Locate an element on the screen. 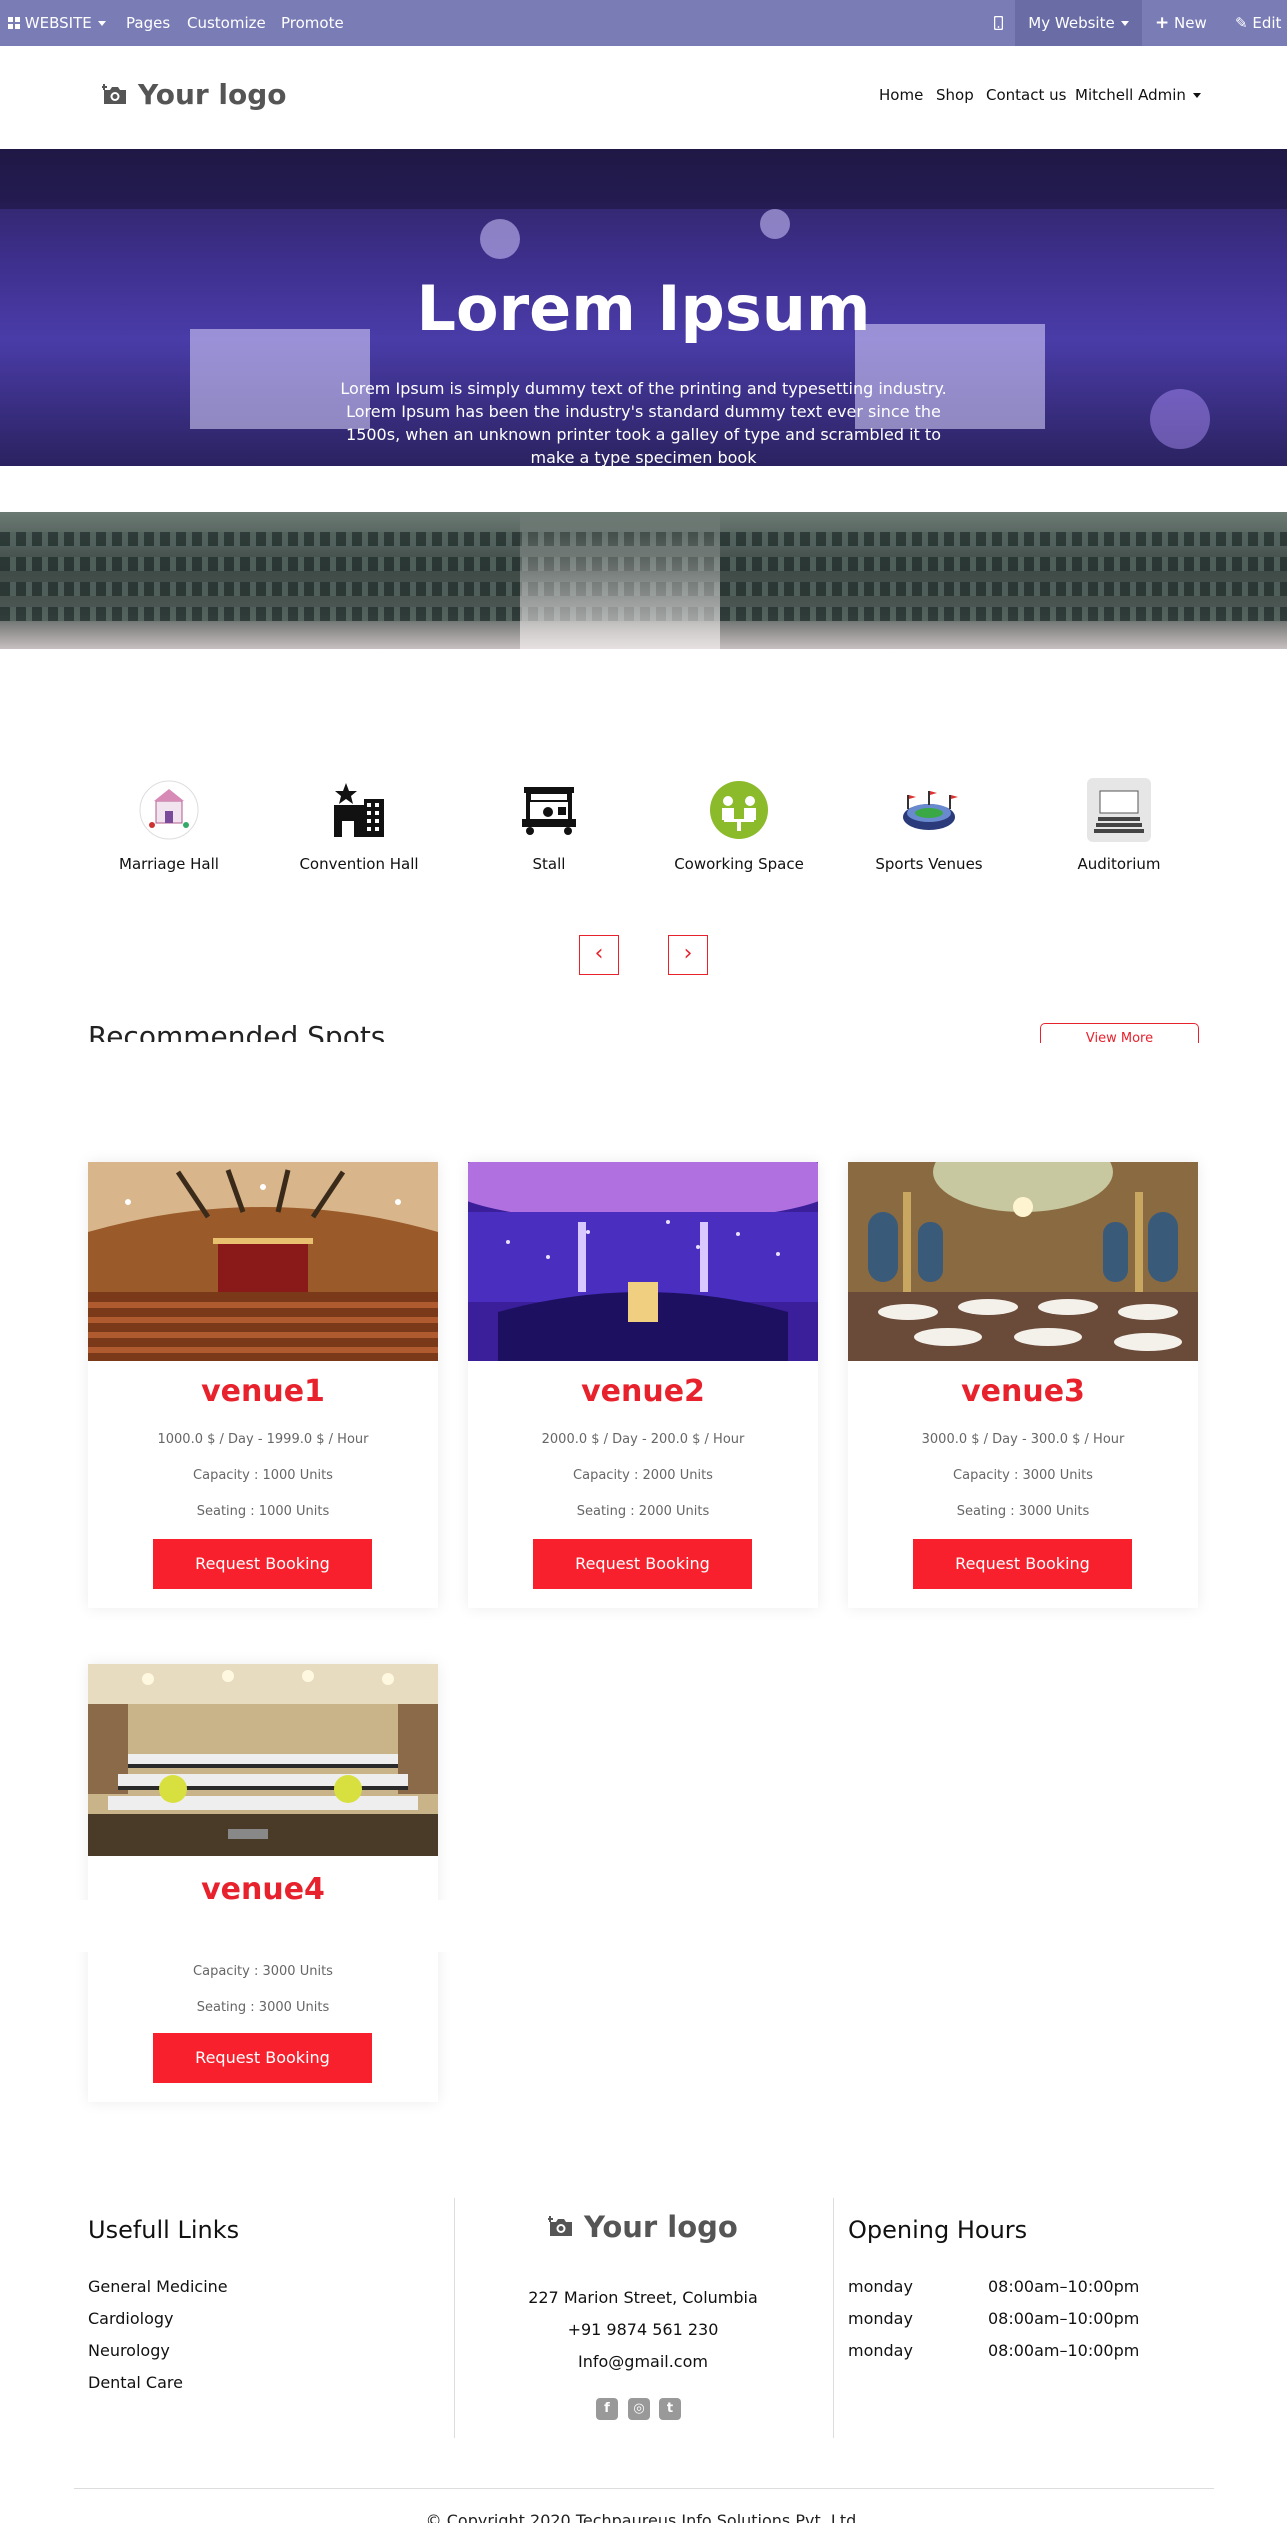 The image size is (1287, 2523). category-label: Coworking Space is located at coordinates (739, 864).